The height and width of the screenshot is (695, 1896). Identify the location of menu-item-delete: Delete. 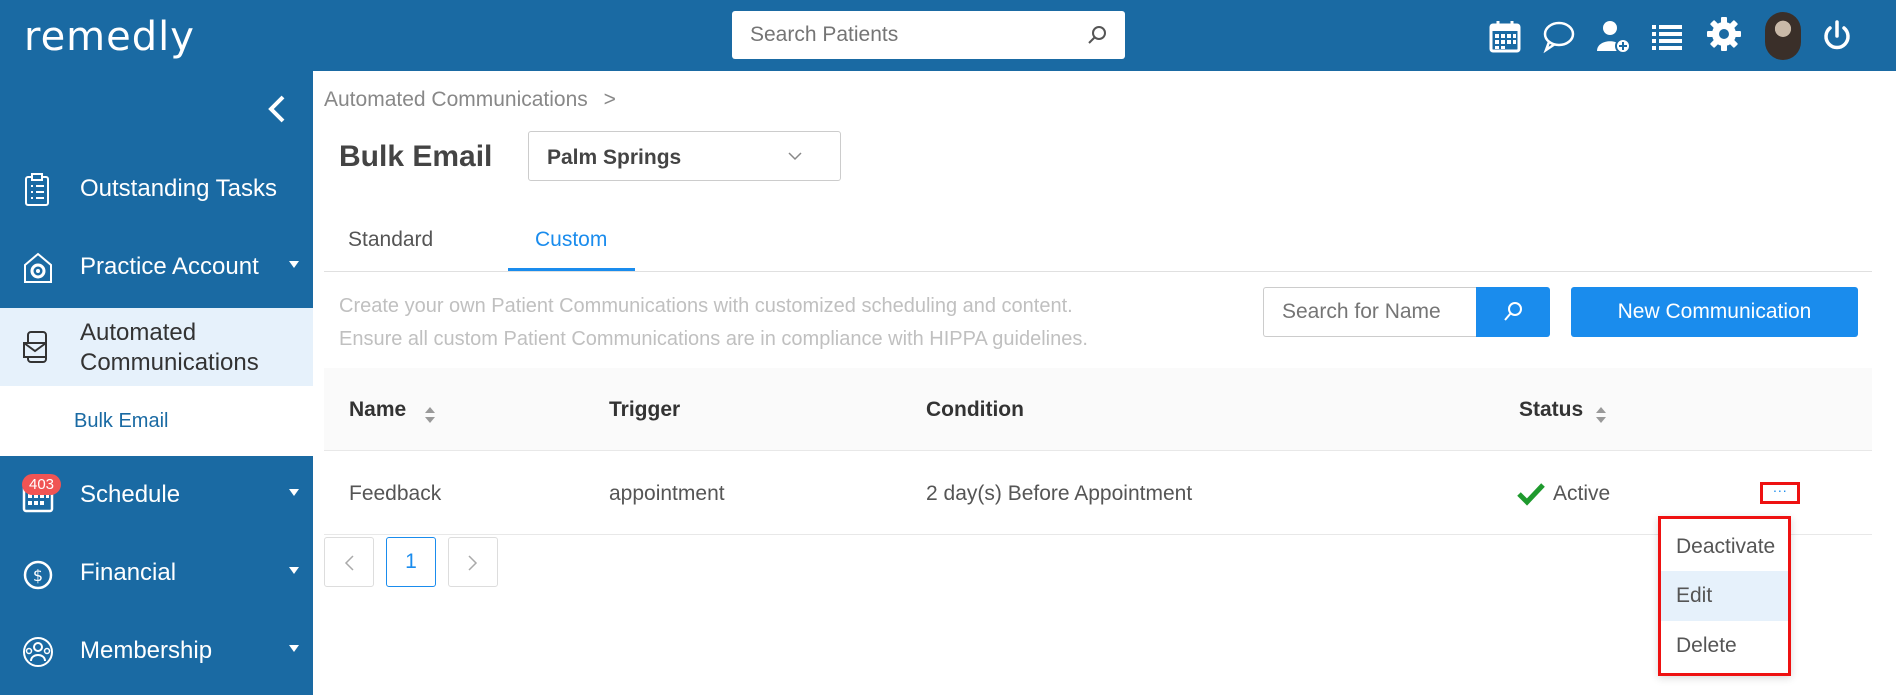
(1724, 646).